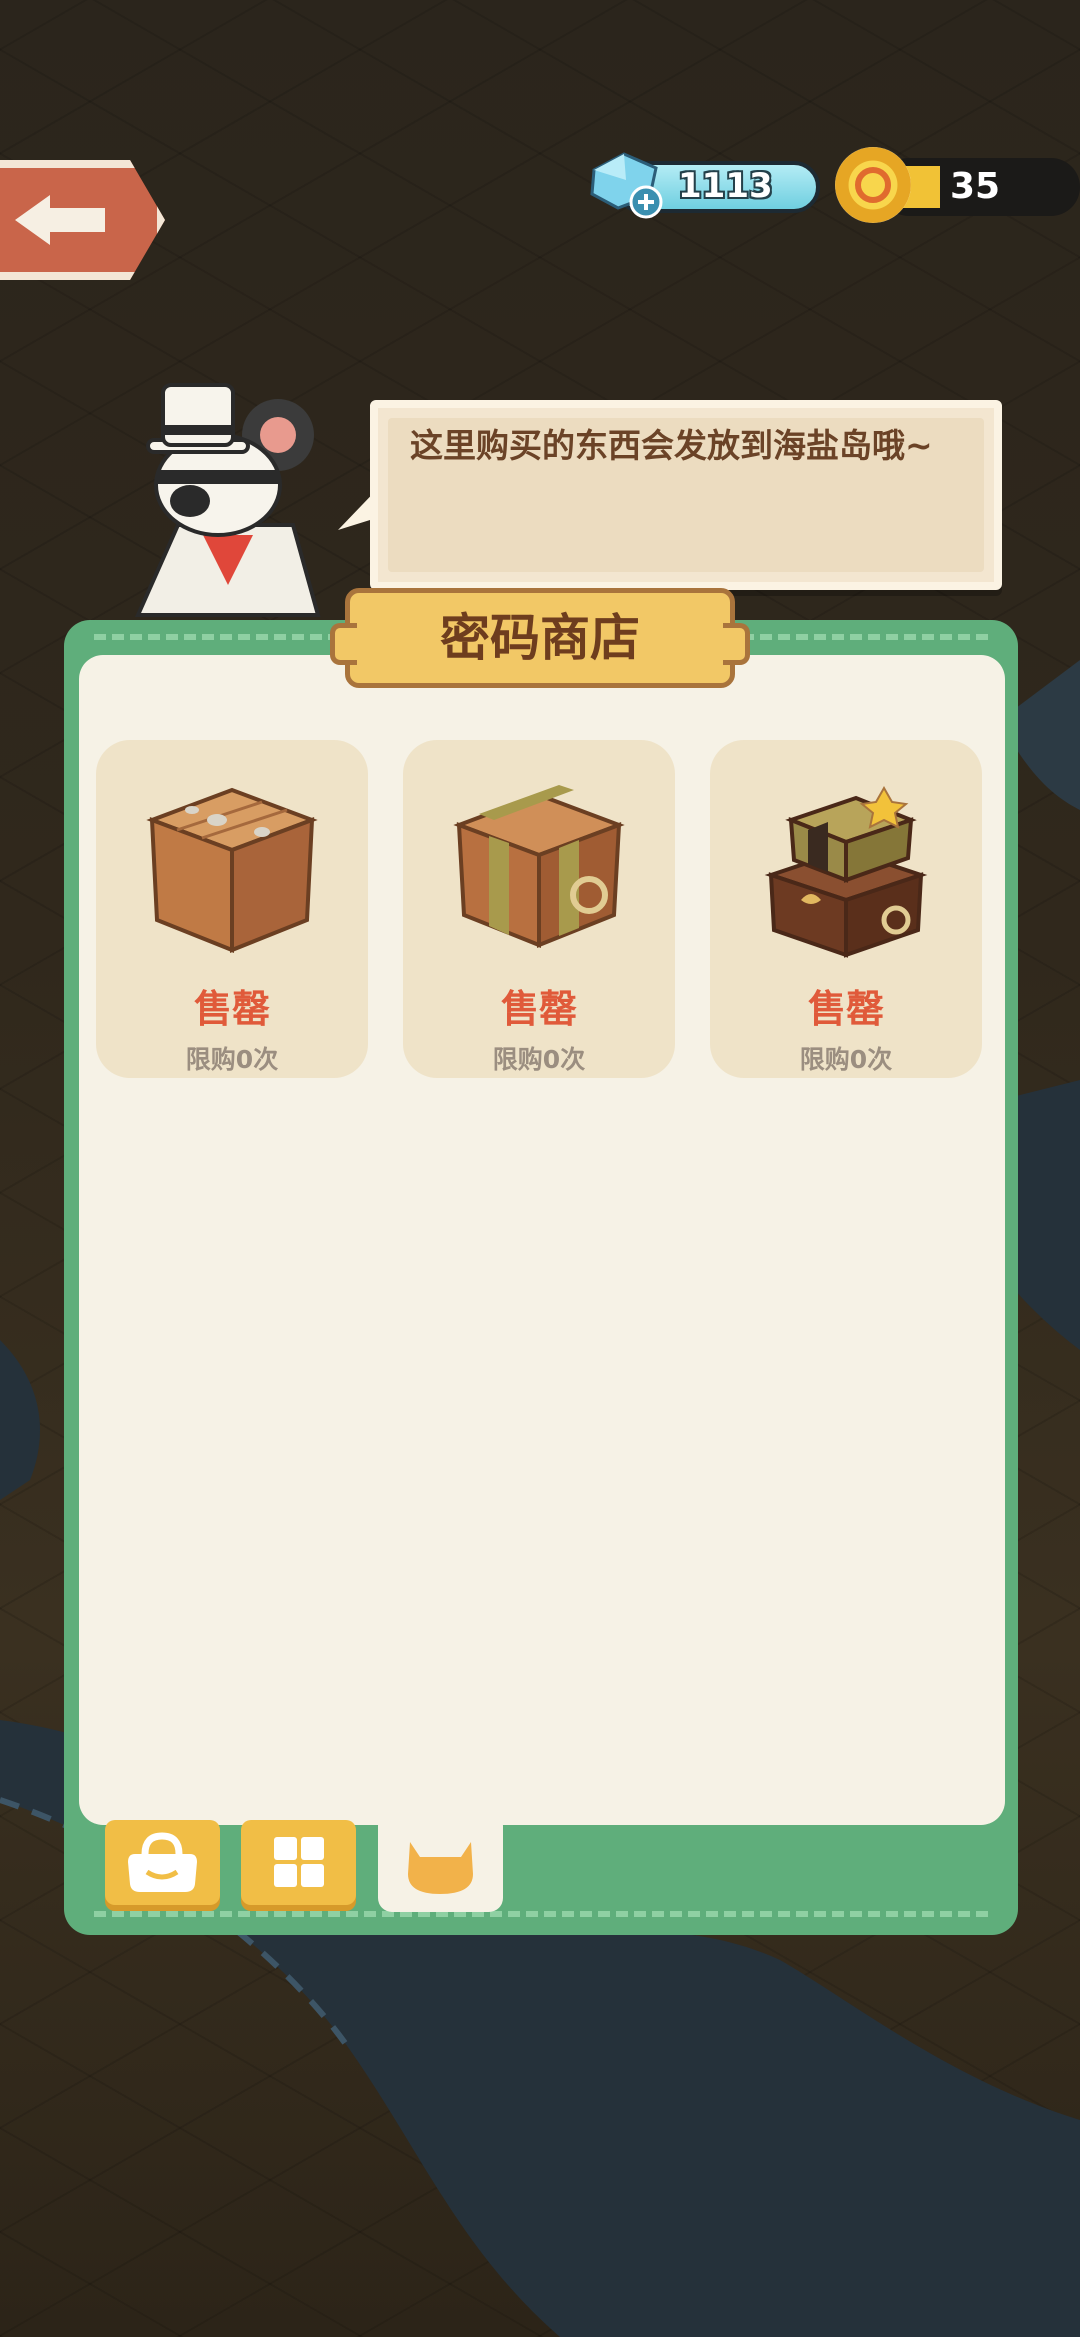  What do you see at coordinates (873, 185) in the screenshot?
I see `coin-icon` at bounding box center [873, 185].